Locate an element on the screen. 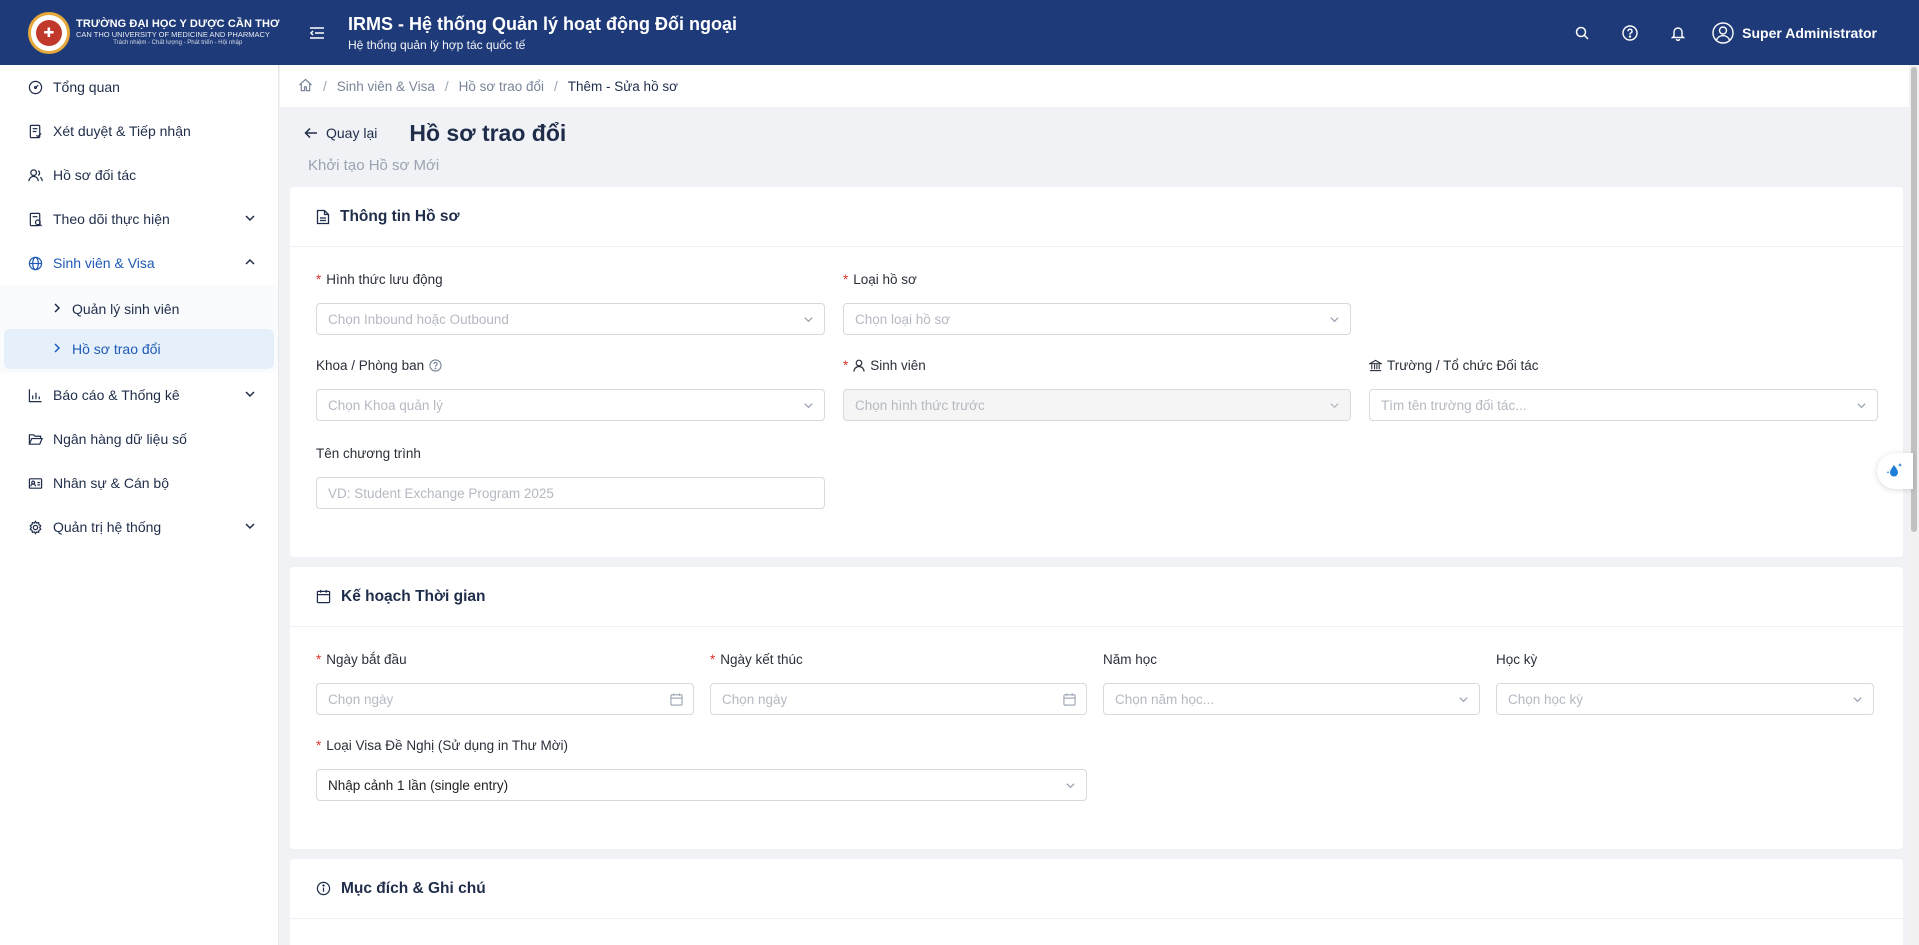  semester-field: Học kỳ Chọn học kỳ is located at coordinates (1685, 682).